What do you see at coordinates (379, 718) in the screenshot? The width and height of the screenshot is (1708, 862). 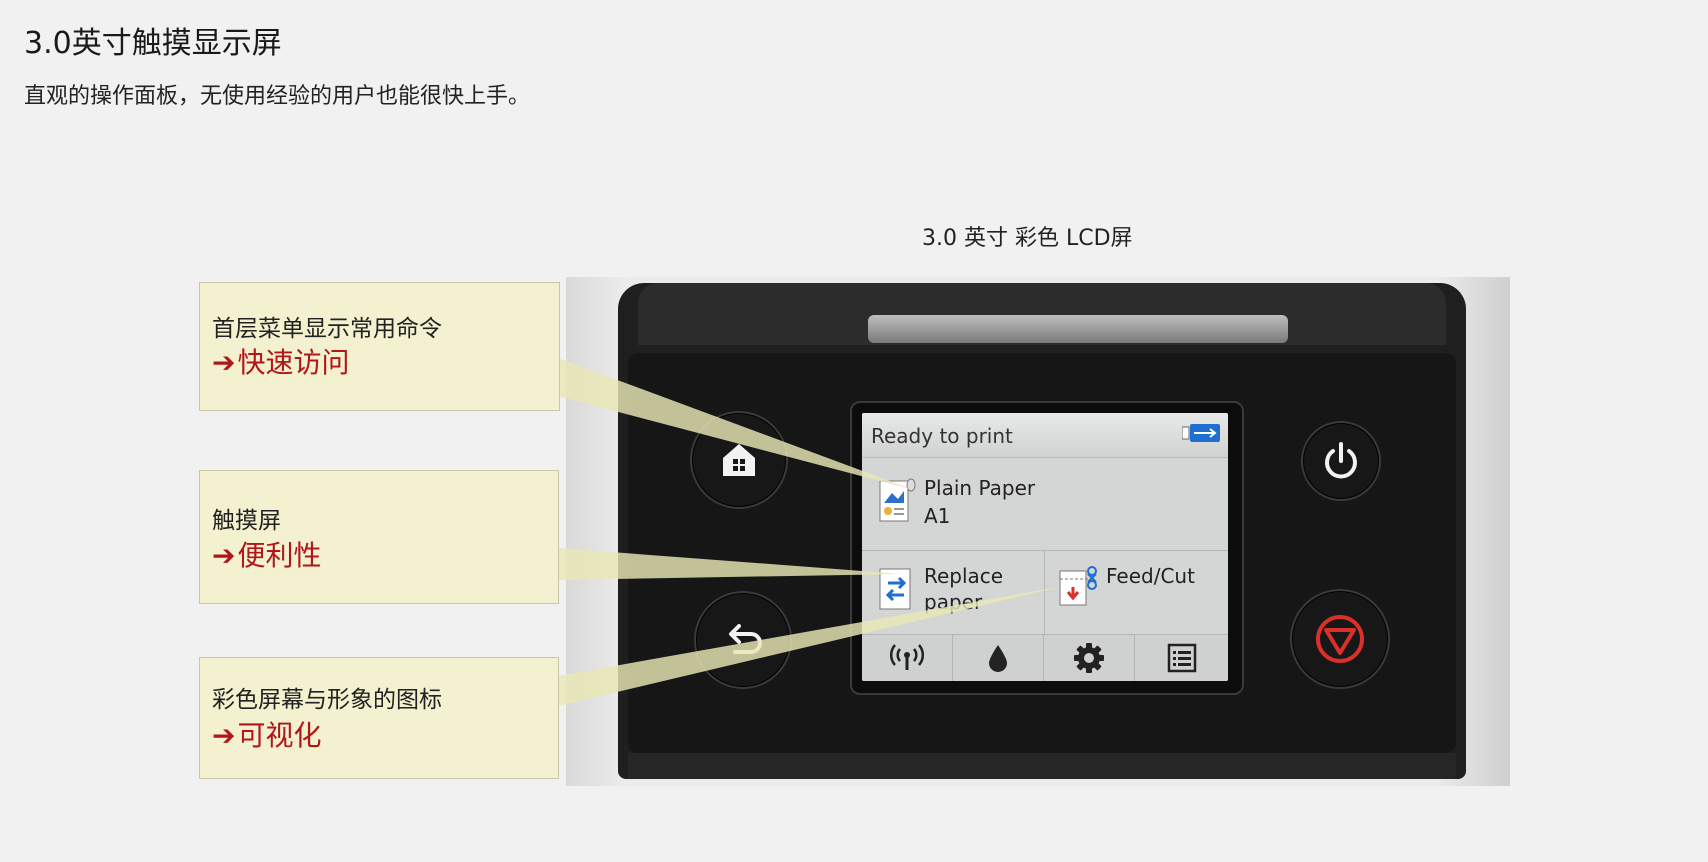 I see `callout-visual: 彩色屏幕与形象的图标 ➔可视化` at bounding box center [379, 718].